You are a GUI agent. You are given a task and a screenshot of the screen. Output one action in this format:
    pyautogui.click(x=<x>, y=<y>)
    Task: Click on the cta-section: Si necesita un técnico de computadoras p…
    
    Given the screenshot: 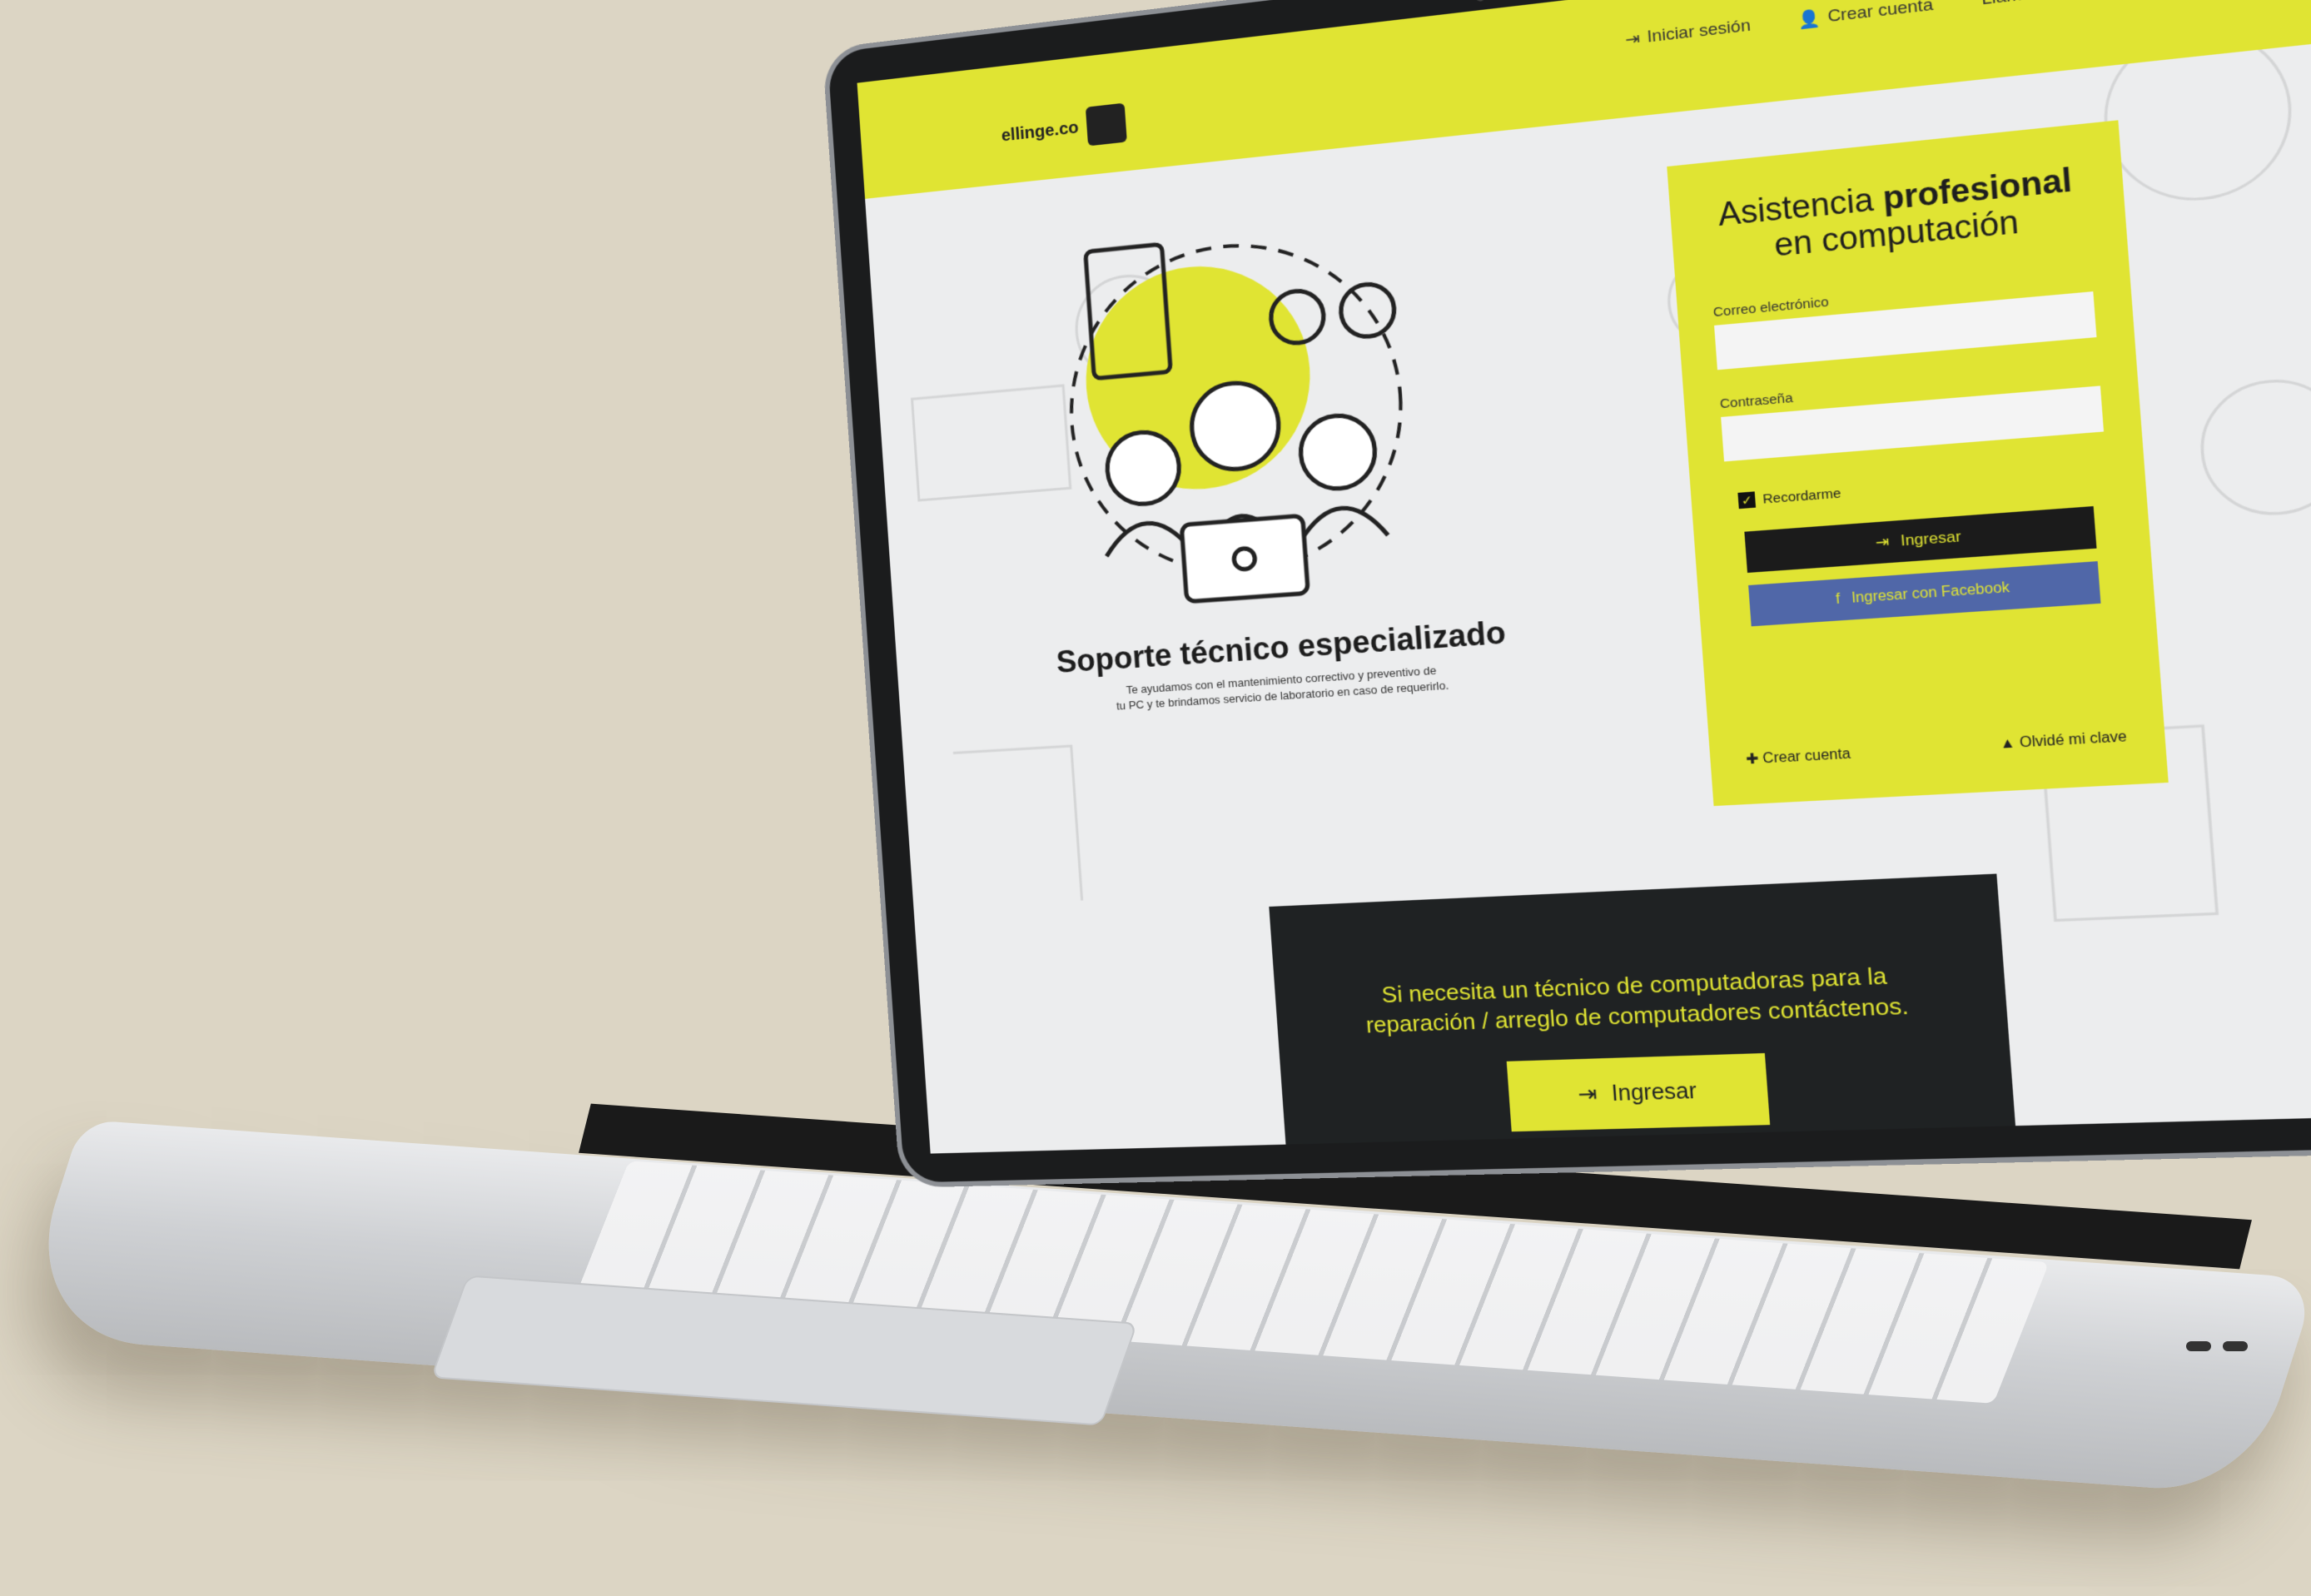 What is the action you would take?
    pyautogui.click(x=1644, y=1013)
    